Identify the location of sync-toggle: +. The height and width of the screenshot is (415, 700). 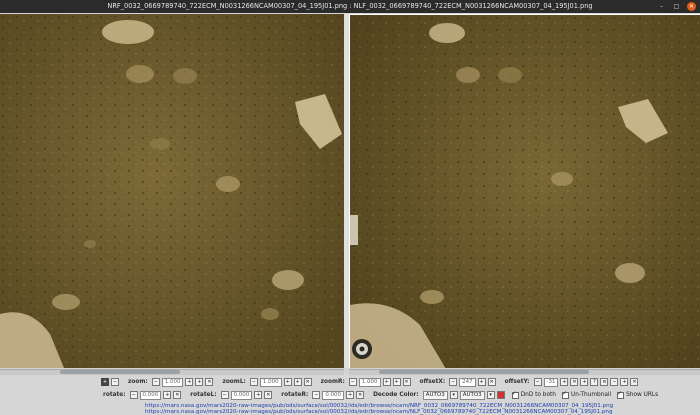
(105, 382).